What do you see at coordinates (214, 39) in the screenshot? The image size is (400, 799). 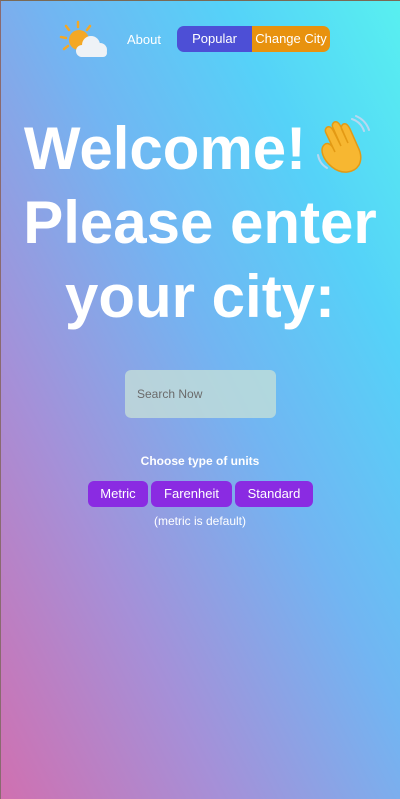 I see `popular-cities-button: Popular Cities` at bounding box center [214, 39].